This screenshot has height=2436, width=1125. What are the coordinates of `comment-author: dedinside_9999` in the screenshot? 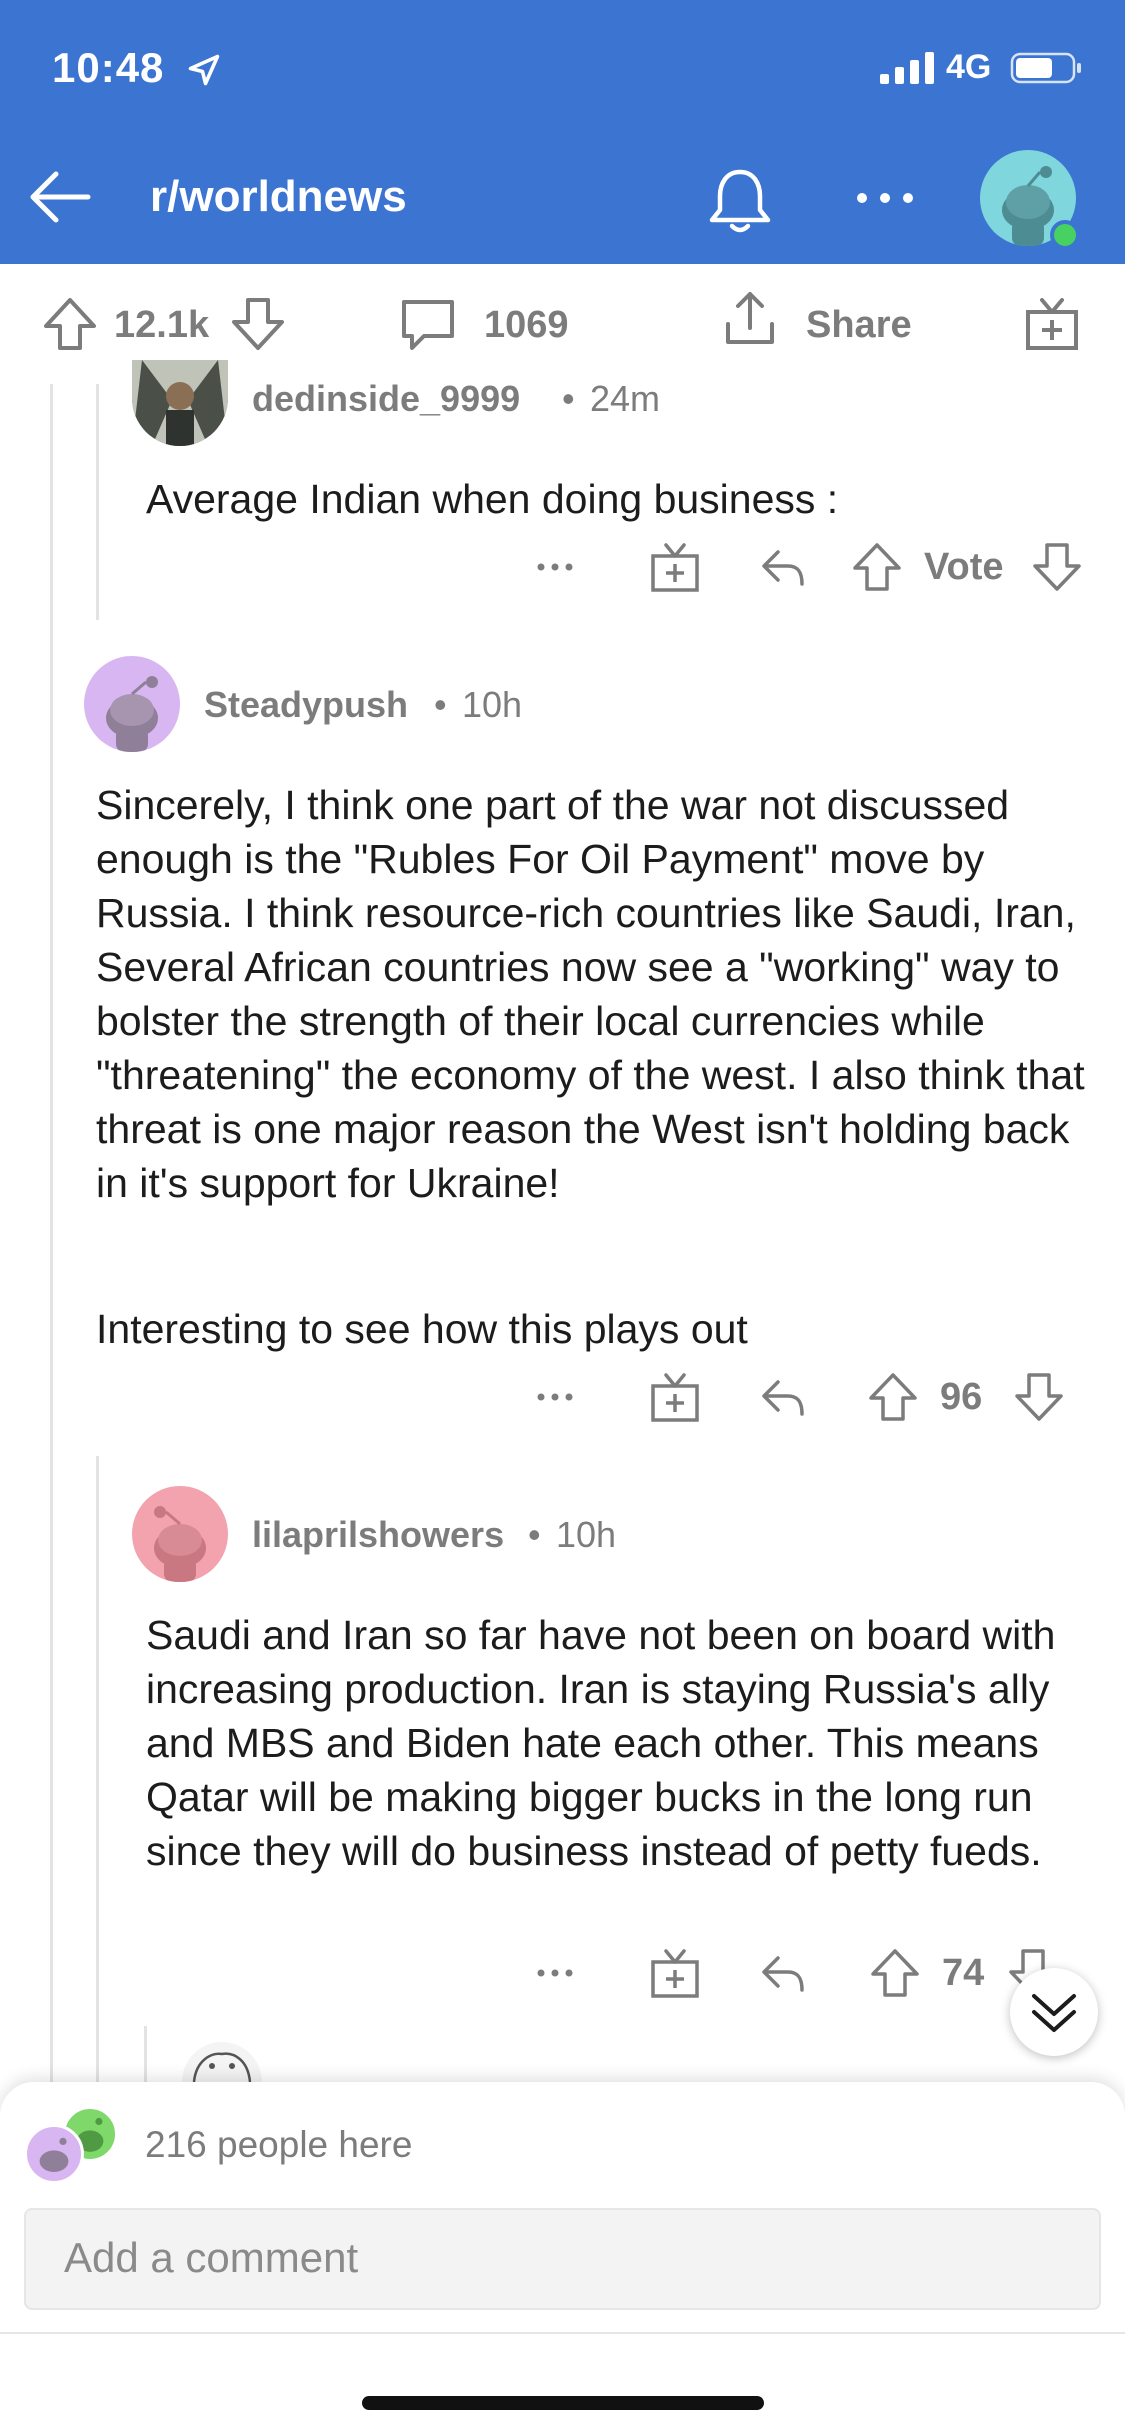 It's located at (386, 399).